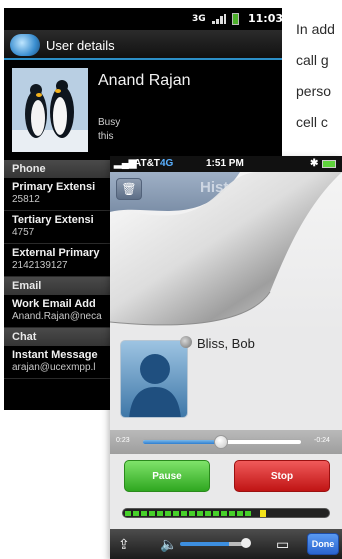 This screenshot has width=342, height=559. I want to click on remaining-time: -0:24, so click(322, 440).